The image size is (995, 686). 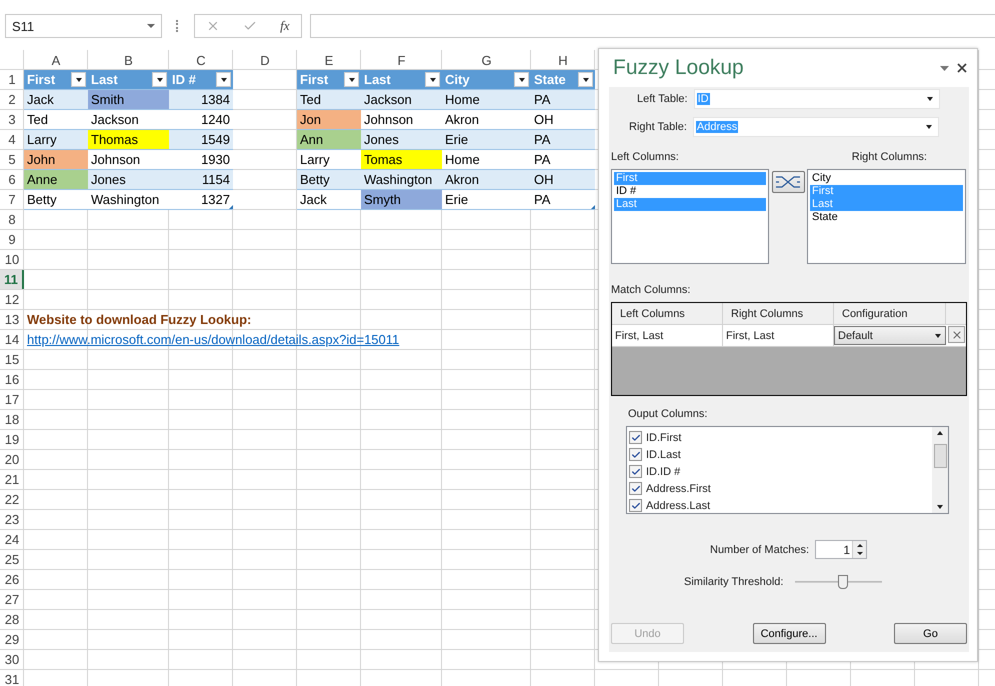 What do you see at coordinates (563, 180) in the screenshot?
I see `table-cell: OH` at bounding box center [563, 180].